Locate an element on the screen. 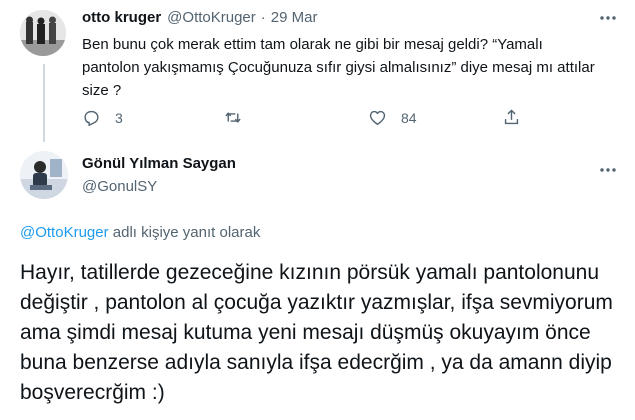 The height and width of the screenshot is (420, 635). tweet1-author-name: otto kruger is located at coordinates (121, 17).